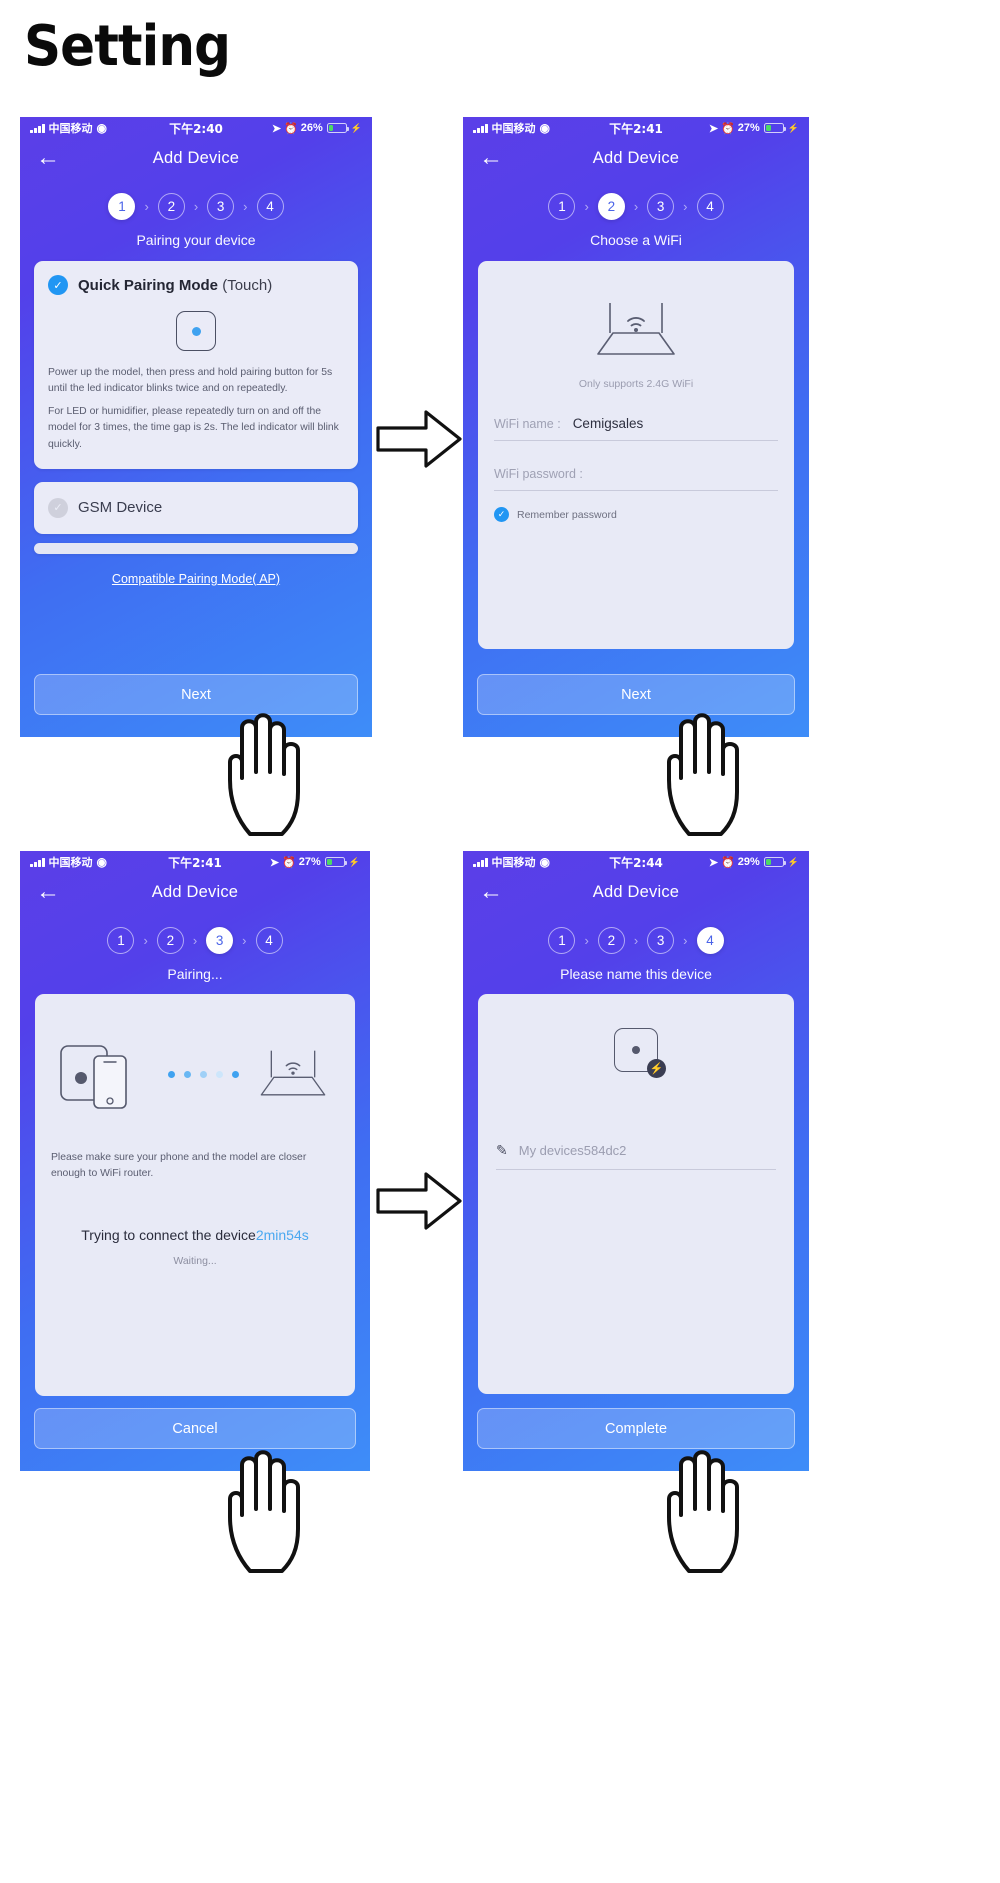 This screenshot has height=1883, width=1000. What do you see at coordinates (636, 384) in the screenshot?
I see `router-caption: Only supports 2.4G WiFi` at bounding box center [636, 384].